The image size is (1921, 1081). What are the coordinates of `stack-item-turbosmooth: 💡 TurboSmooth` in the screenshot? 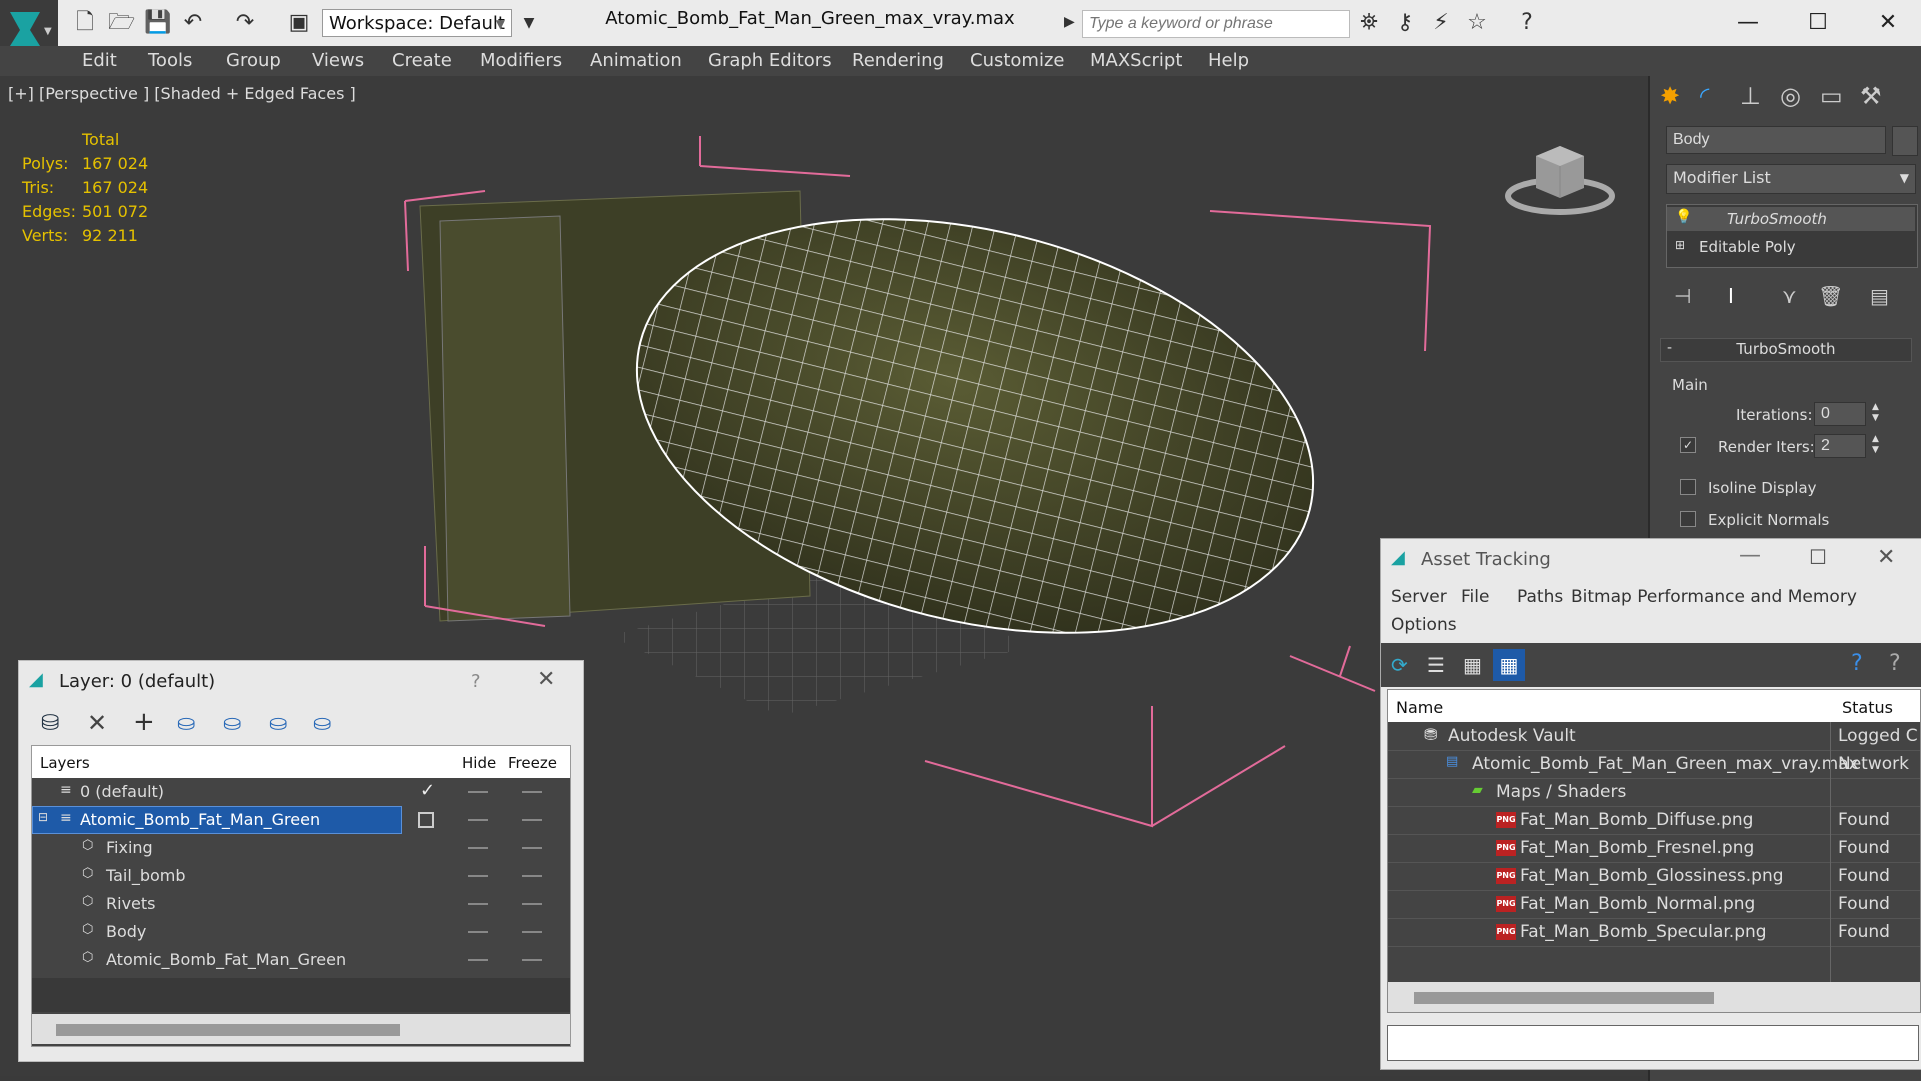 It's located at (1791, 219).